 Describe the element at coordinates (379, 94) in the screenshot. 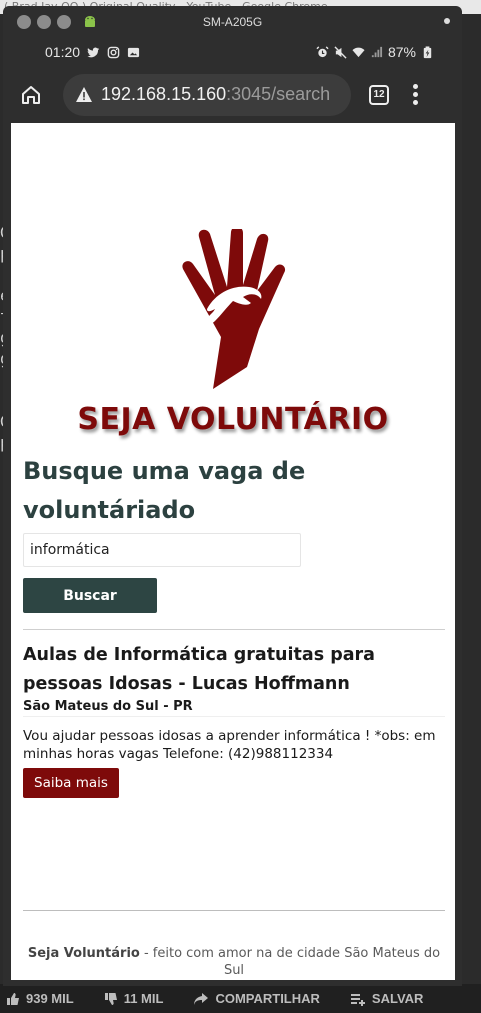

I see `tab-switcher-button: 12` at that location.